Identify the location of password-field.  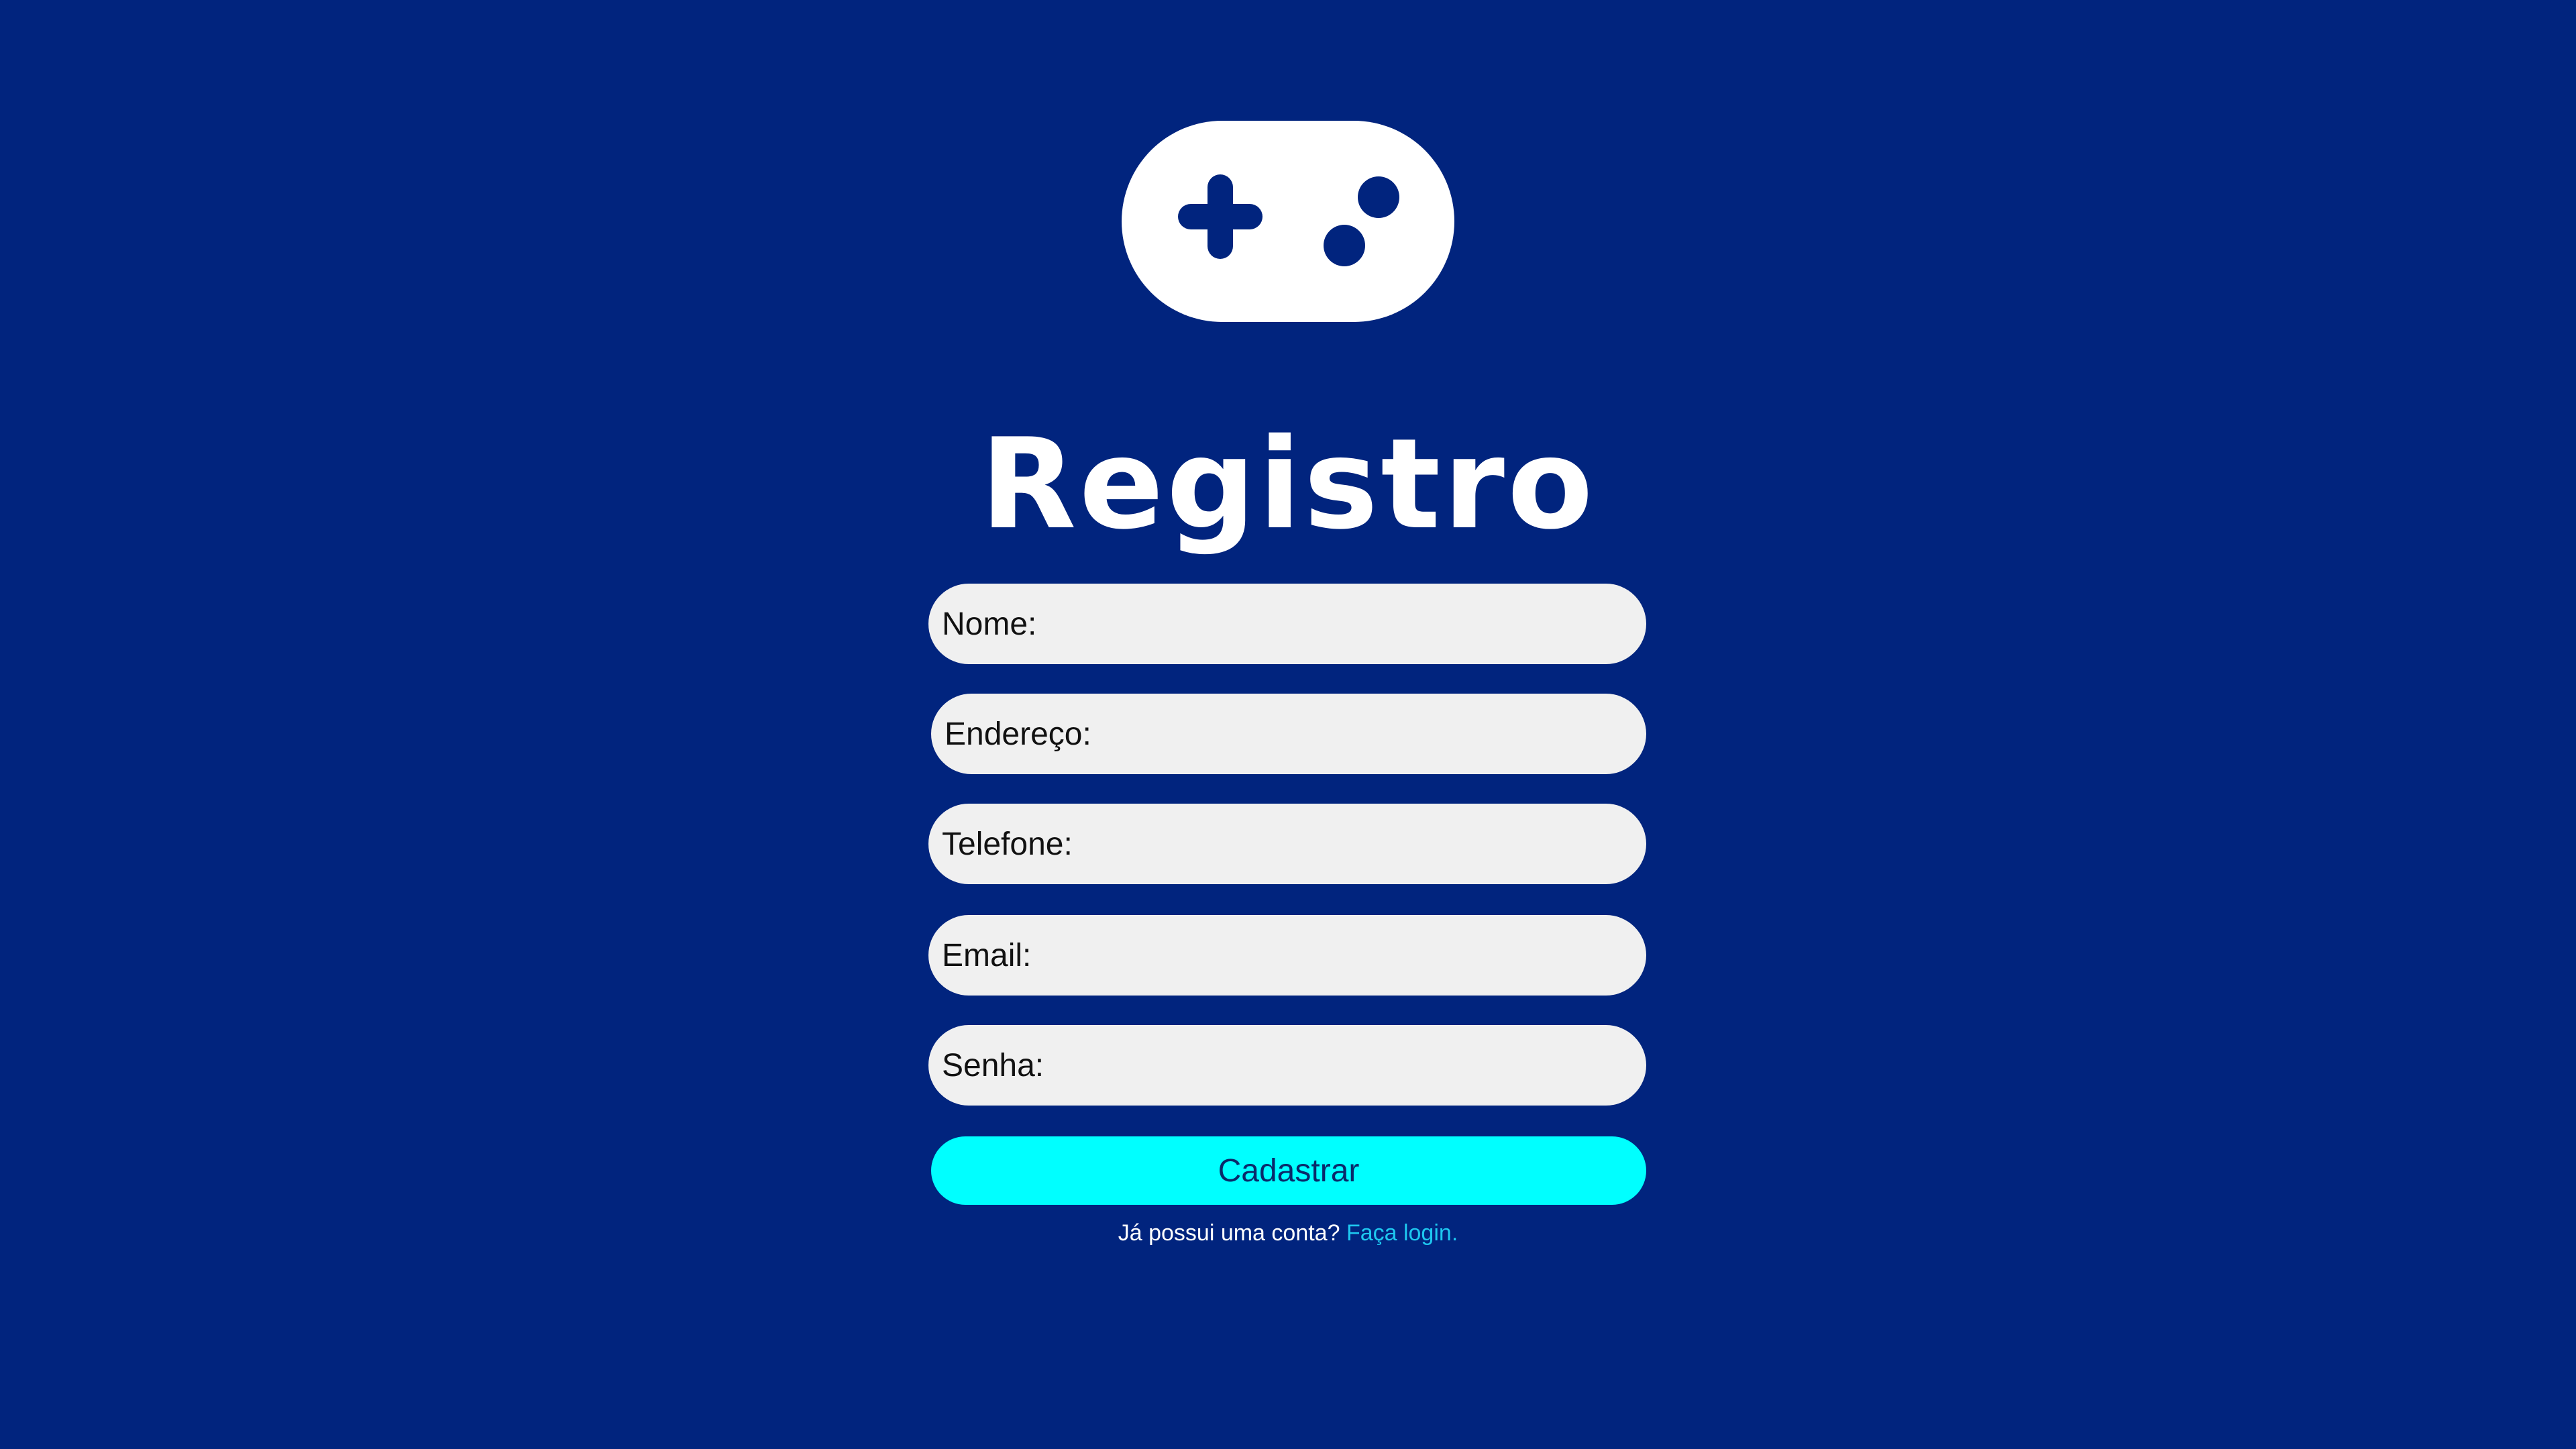
(1287, 1065).